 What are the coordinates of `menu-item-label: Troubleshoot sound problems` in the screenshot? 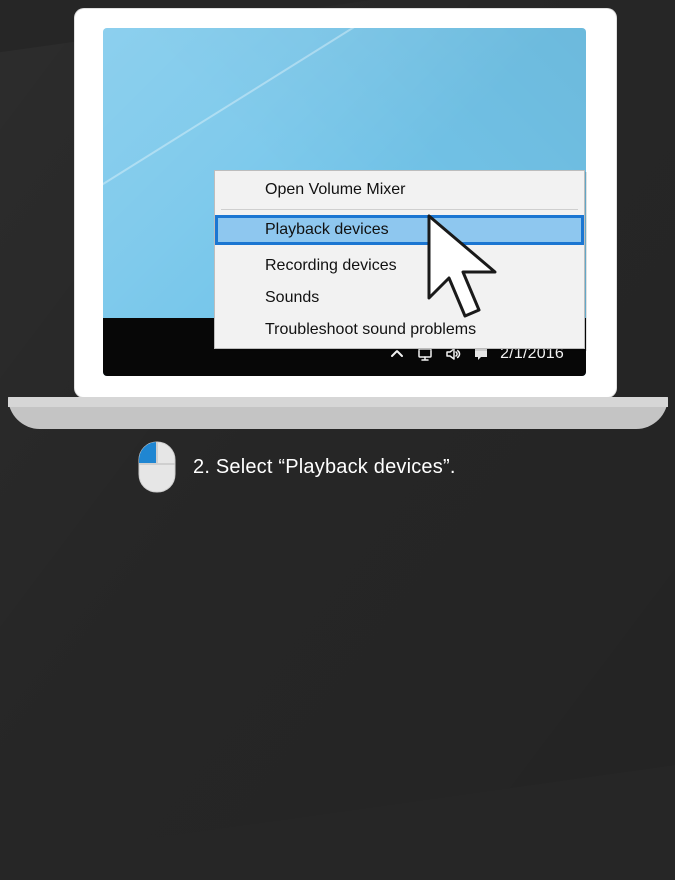 It's located at (371, 329).